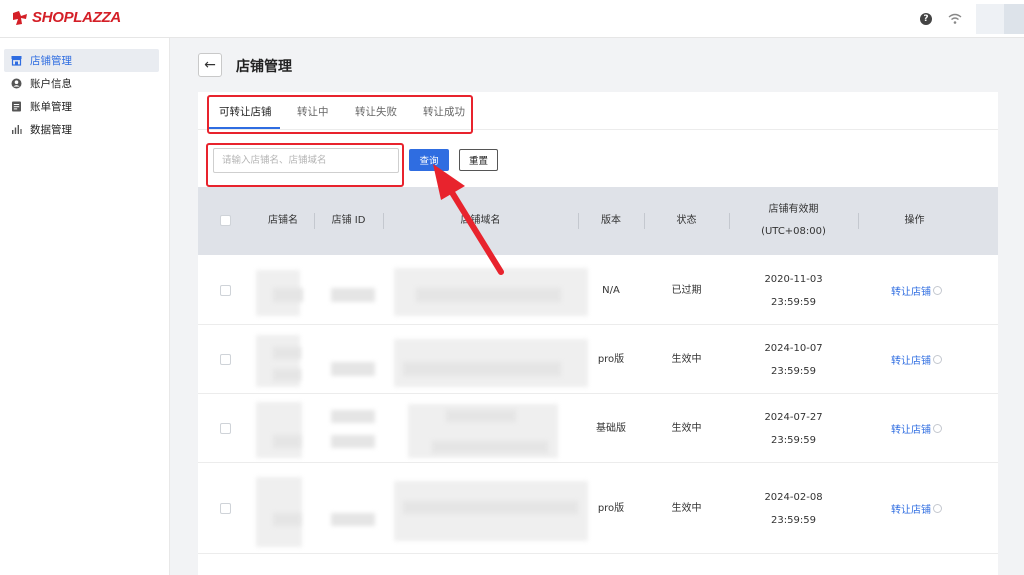 The image size is (1024, 575). I want to click on active-tab-indicator, so click(244, 128).